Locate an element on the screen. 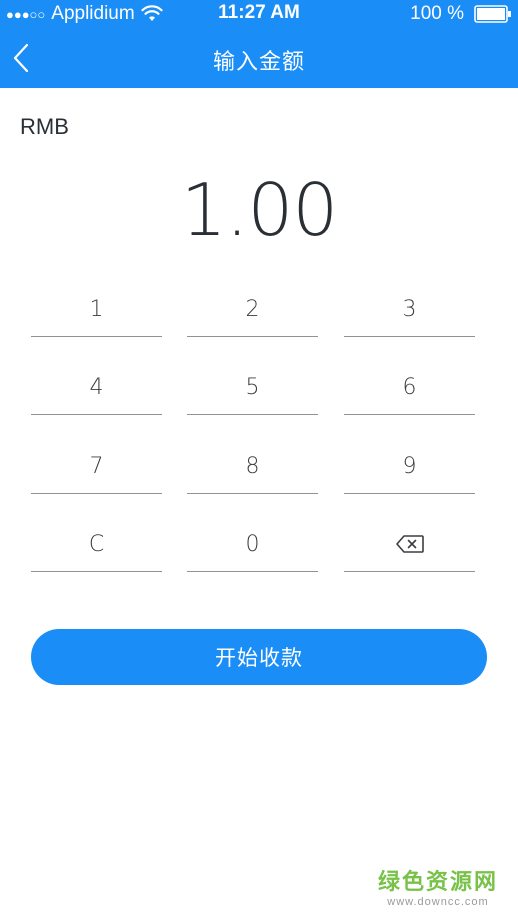 This screenshot has height=920, width=518. battery-percentage: 100 % is located at coordinates (437, 13).